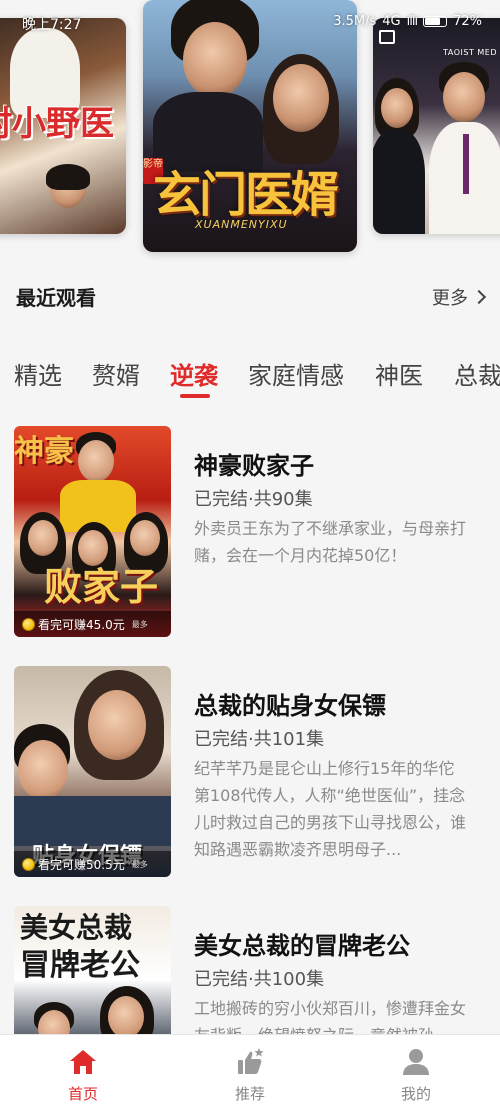  Describe the element at coordinates (399, 182) in the screenshot. I see `banner-figure-body` at that location.